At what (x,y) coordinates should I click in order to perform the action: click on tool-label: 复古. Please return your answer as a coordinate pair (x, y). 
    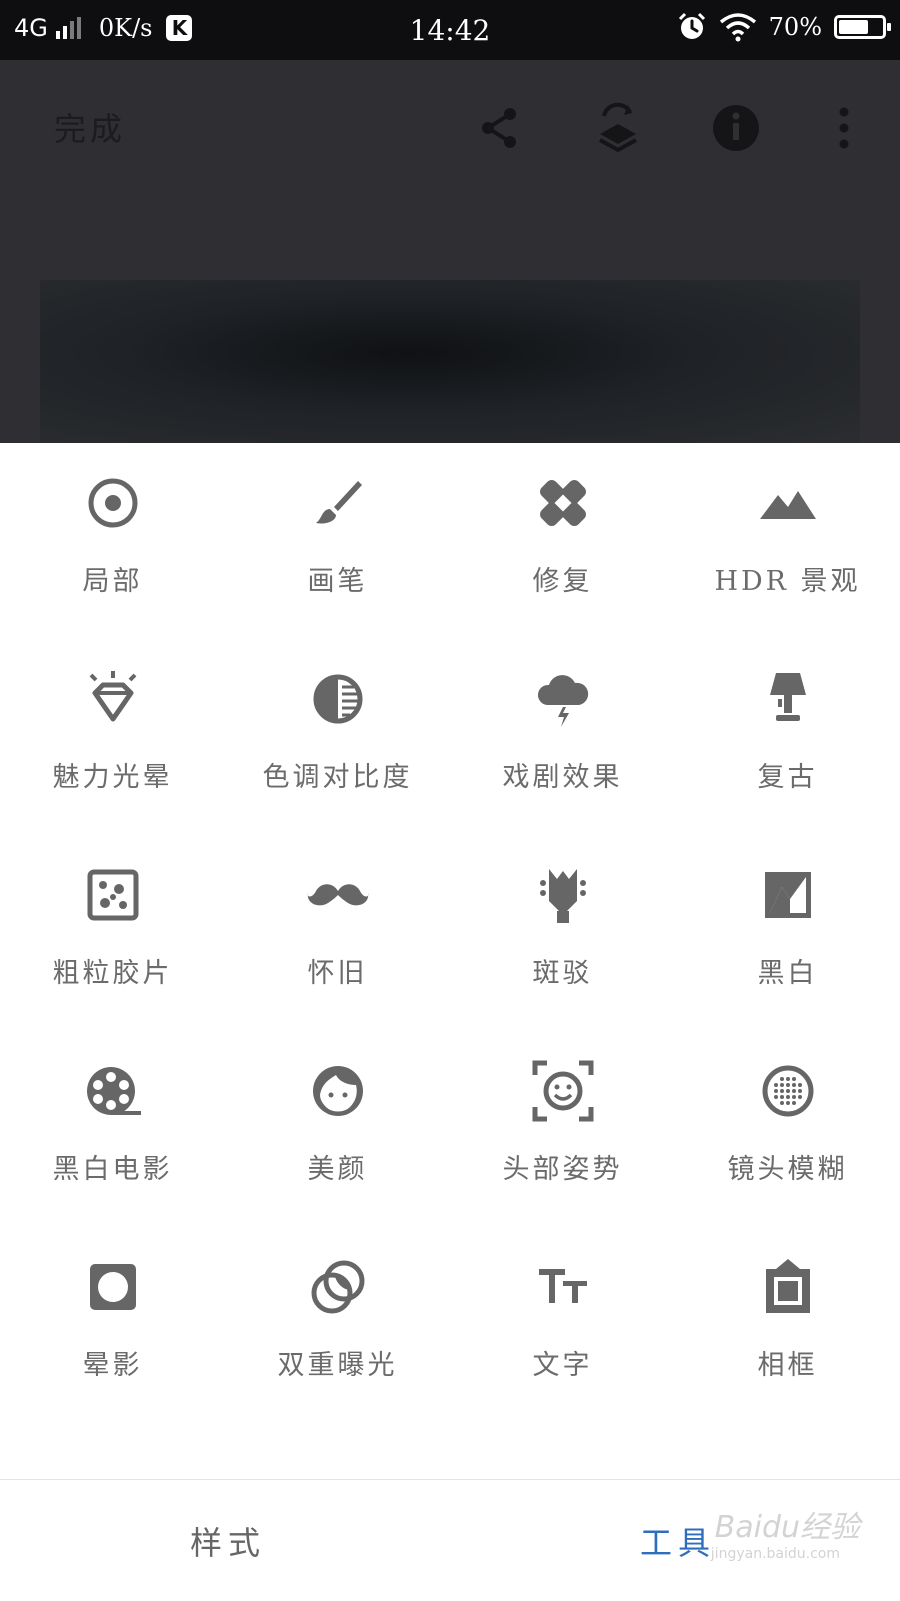
    Looking at the image, I should click on (787, 777).